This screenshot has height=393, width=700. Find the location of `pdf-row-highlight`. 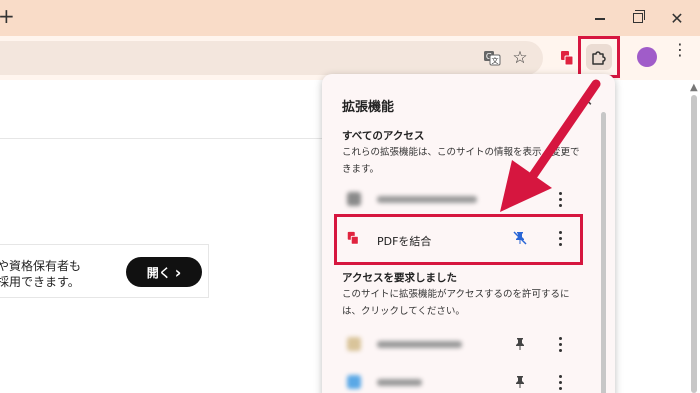

pdf-row-highlight is located at coordinates (458, 239).